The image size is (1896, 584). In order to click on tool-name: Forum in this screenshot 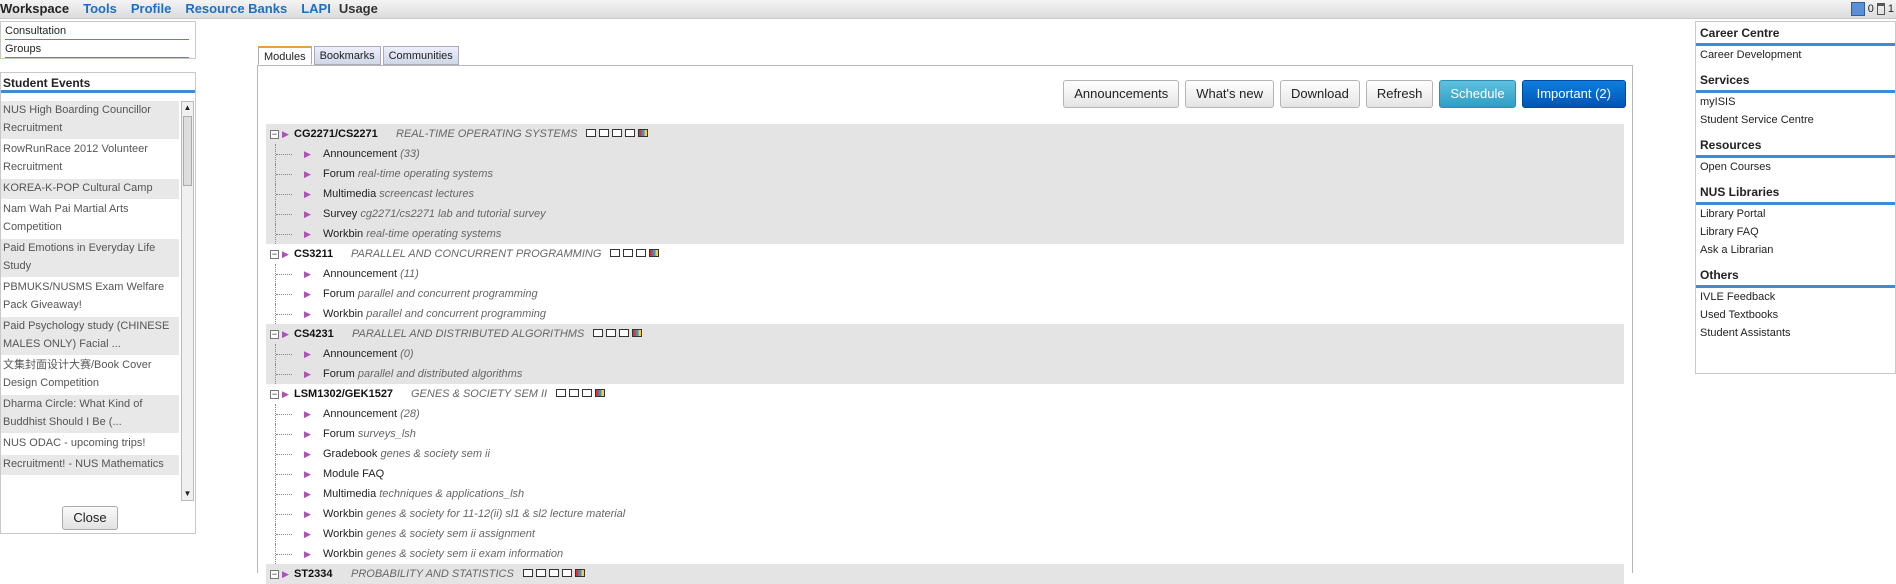, I will do `click(339, 434)`.